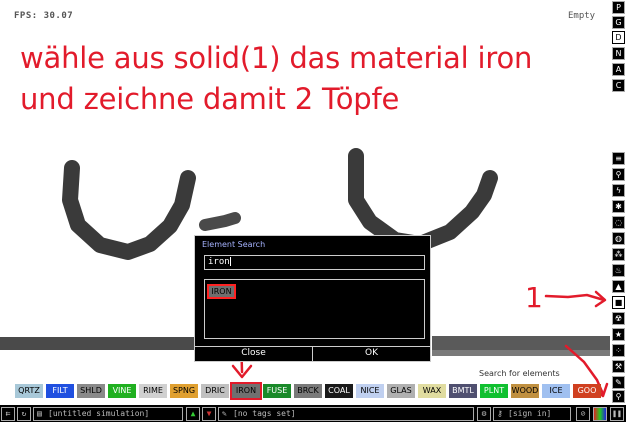 The image size is (626, 422). I want to click on tags-text: [no tags set], so click(264, 413).